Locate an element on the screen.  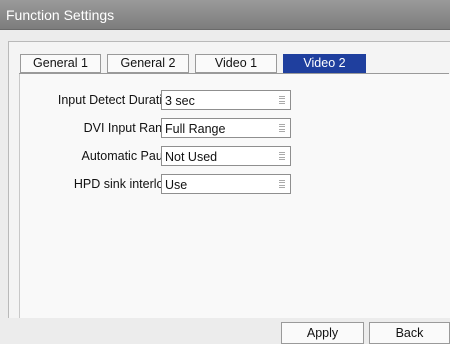
window-title: Function Settings is located at coordinates (60, 15).